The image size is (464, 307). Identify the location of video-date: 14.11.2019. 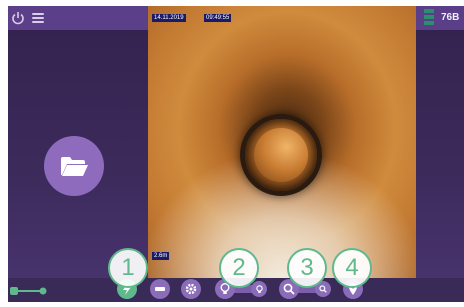
(169, 18).